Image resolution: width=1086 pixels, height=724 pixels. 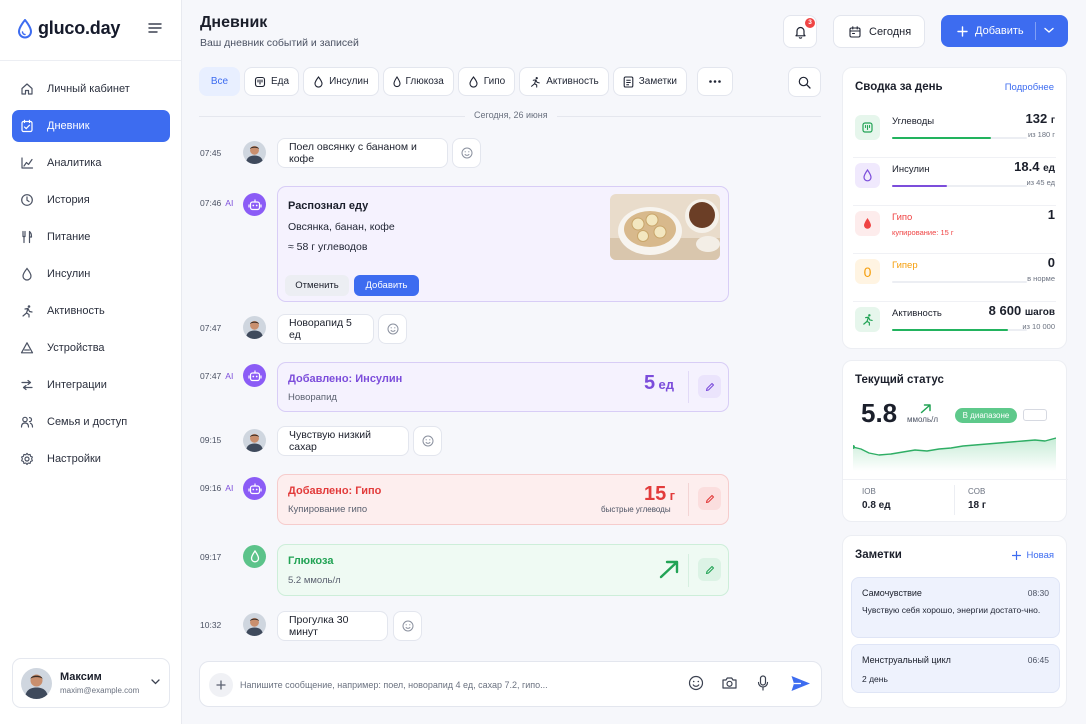 I want to click on note-icon, so click(x=628, y=81).